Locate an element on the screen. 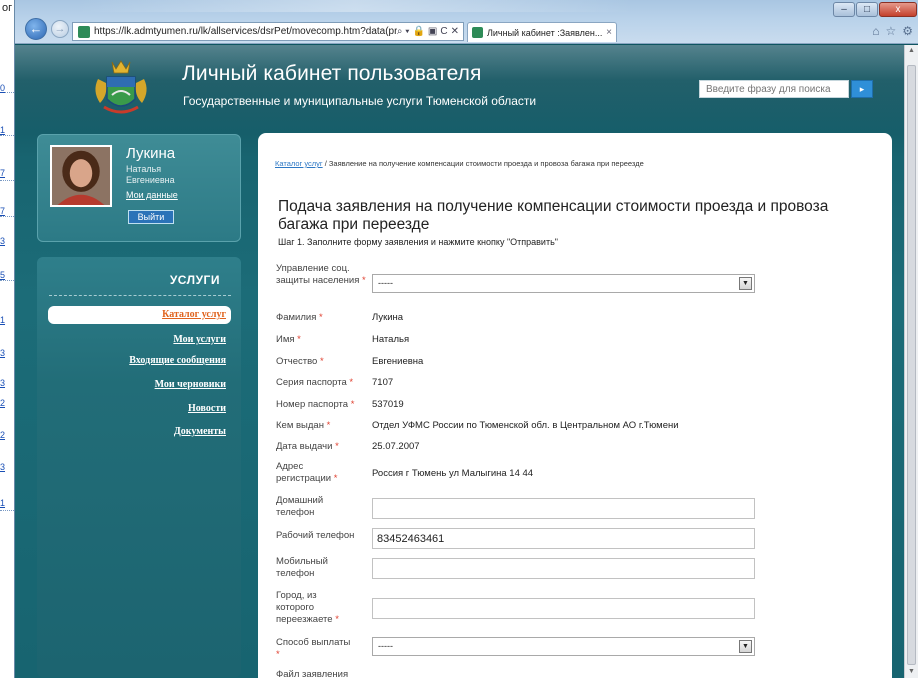 This screenshot has height=678, width=918. mobile-phone-label: Мобильный телефон is located at coordinates (302, 567).